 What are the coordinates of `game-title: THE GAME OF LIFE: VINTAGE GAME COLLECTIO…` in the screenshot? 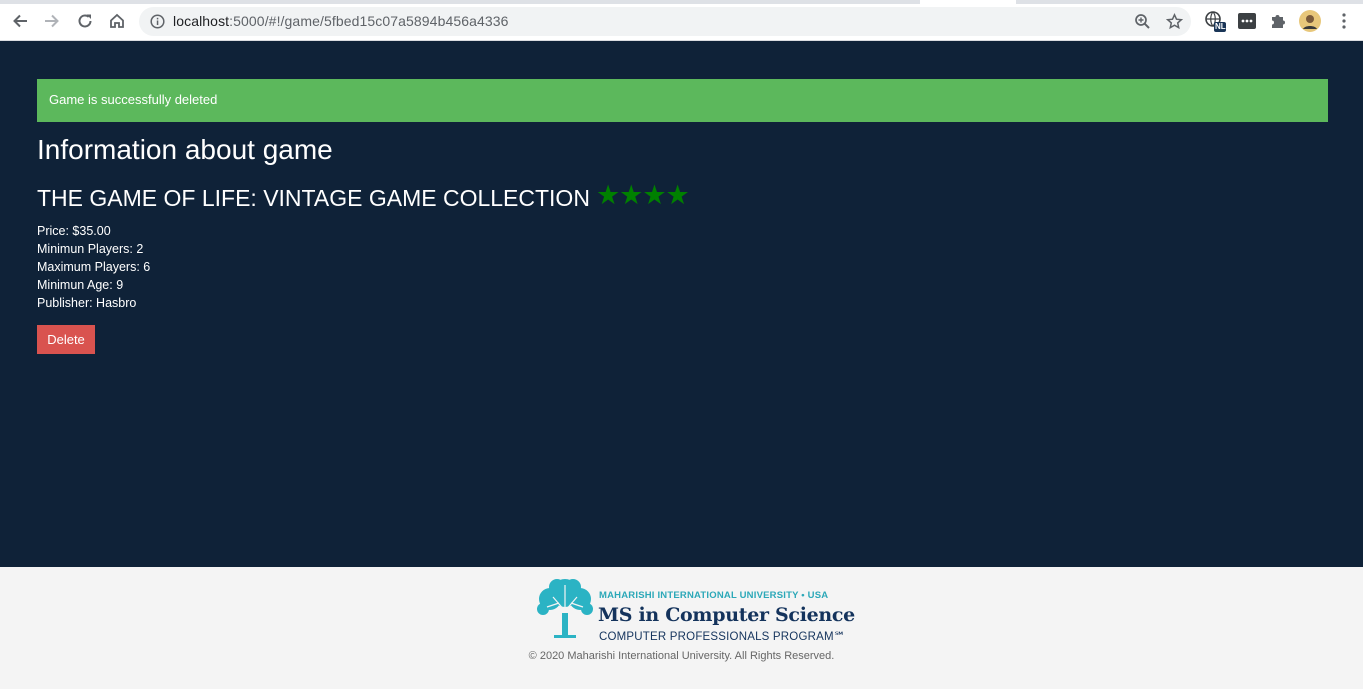 It's located at (313, 198).